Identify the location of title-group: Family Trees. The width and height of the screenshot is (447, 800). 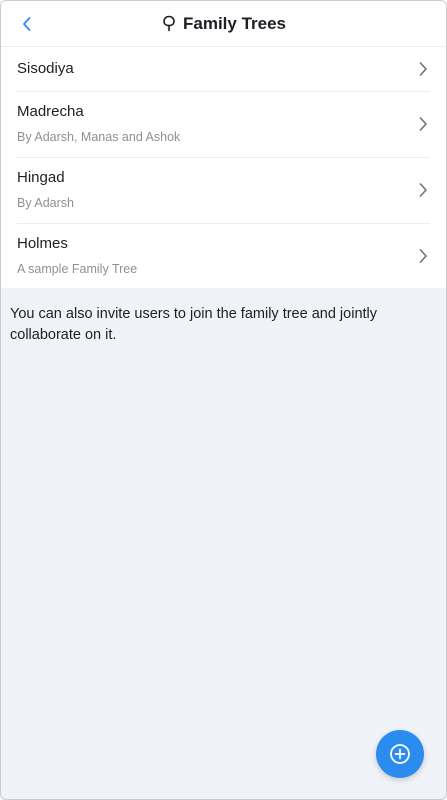
(223, 24).